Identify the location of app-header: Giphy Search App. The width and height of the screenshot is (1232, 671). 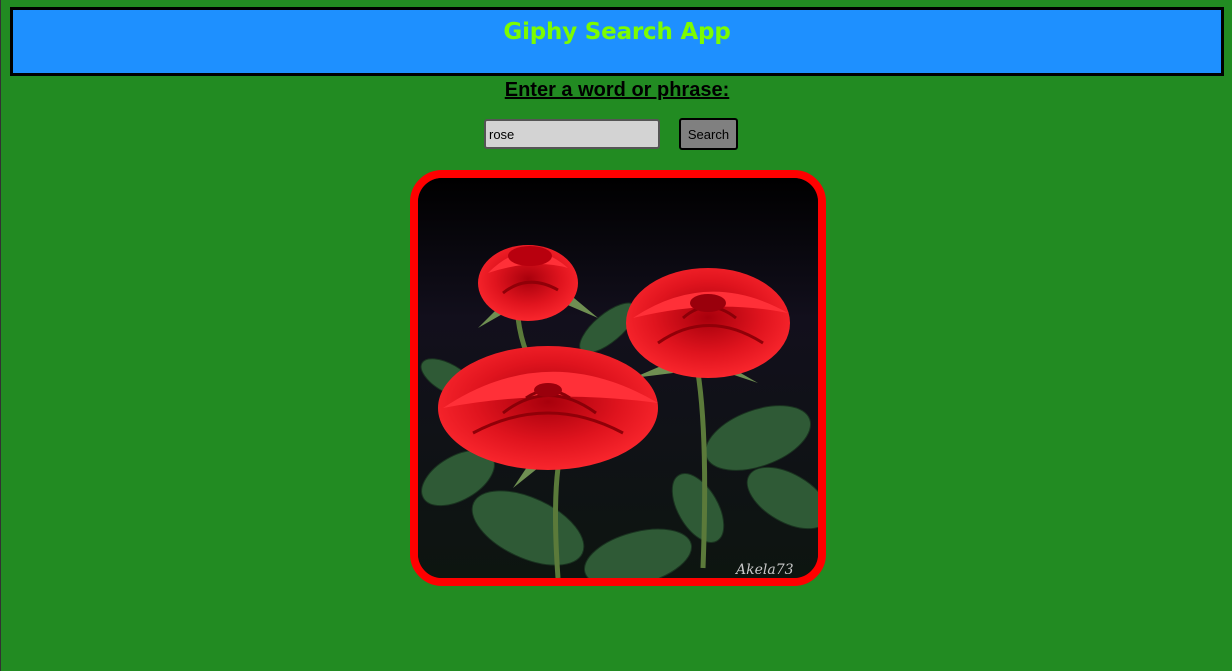
(617, 41).